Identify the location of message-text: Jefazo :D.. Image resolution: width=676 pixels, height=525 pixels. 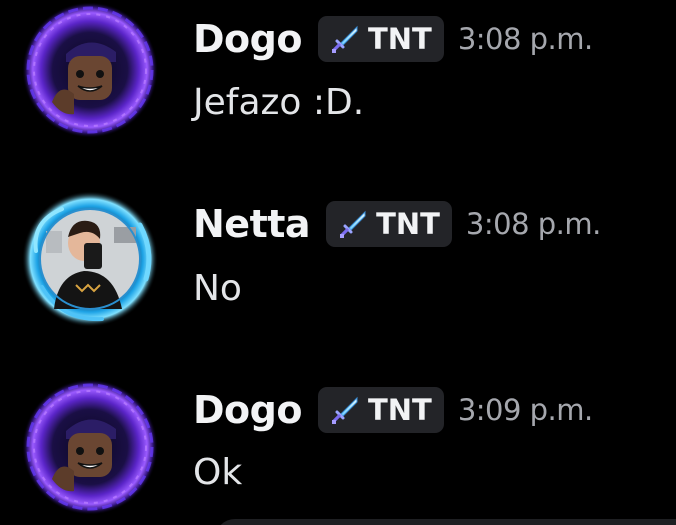
(279, 102).